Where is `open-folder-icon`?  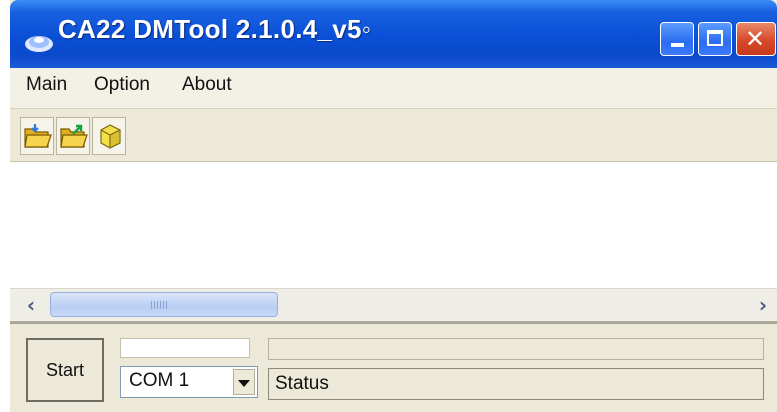
open-folder-icon is located at coordinates (38, 136).